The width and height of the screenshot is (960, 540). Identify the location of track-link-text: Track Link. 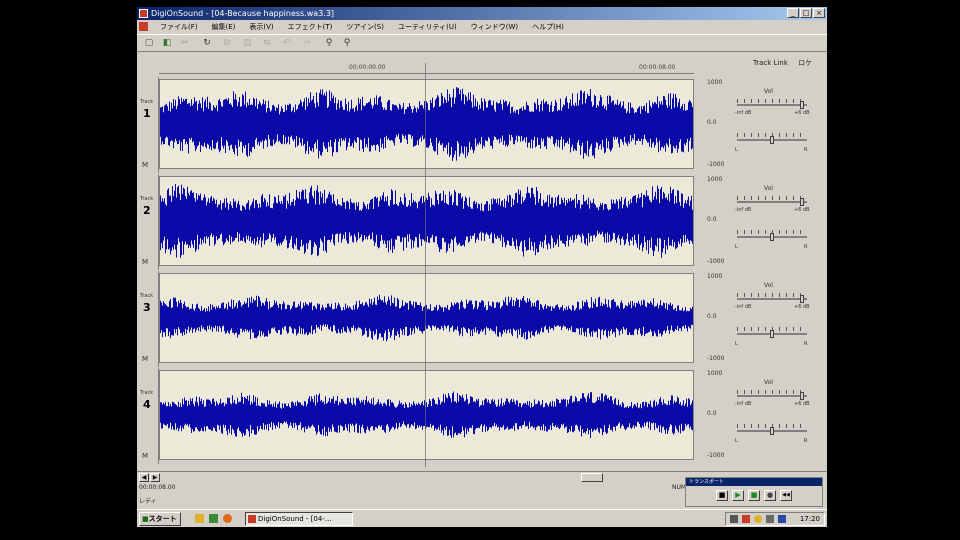
(770, 63).